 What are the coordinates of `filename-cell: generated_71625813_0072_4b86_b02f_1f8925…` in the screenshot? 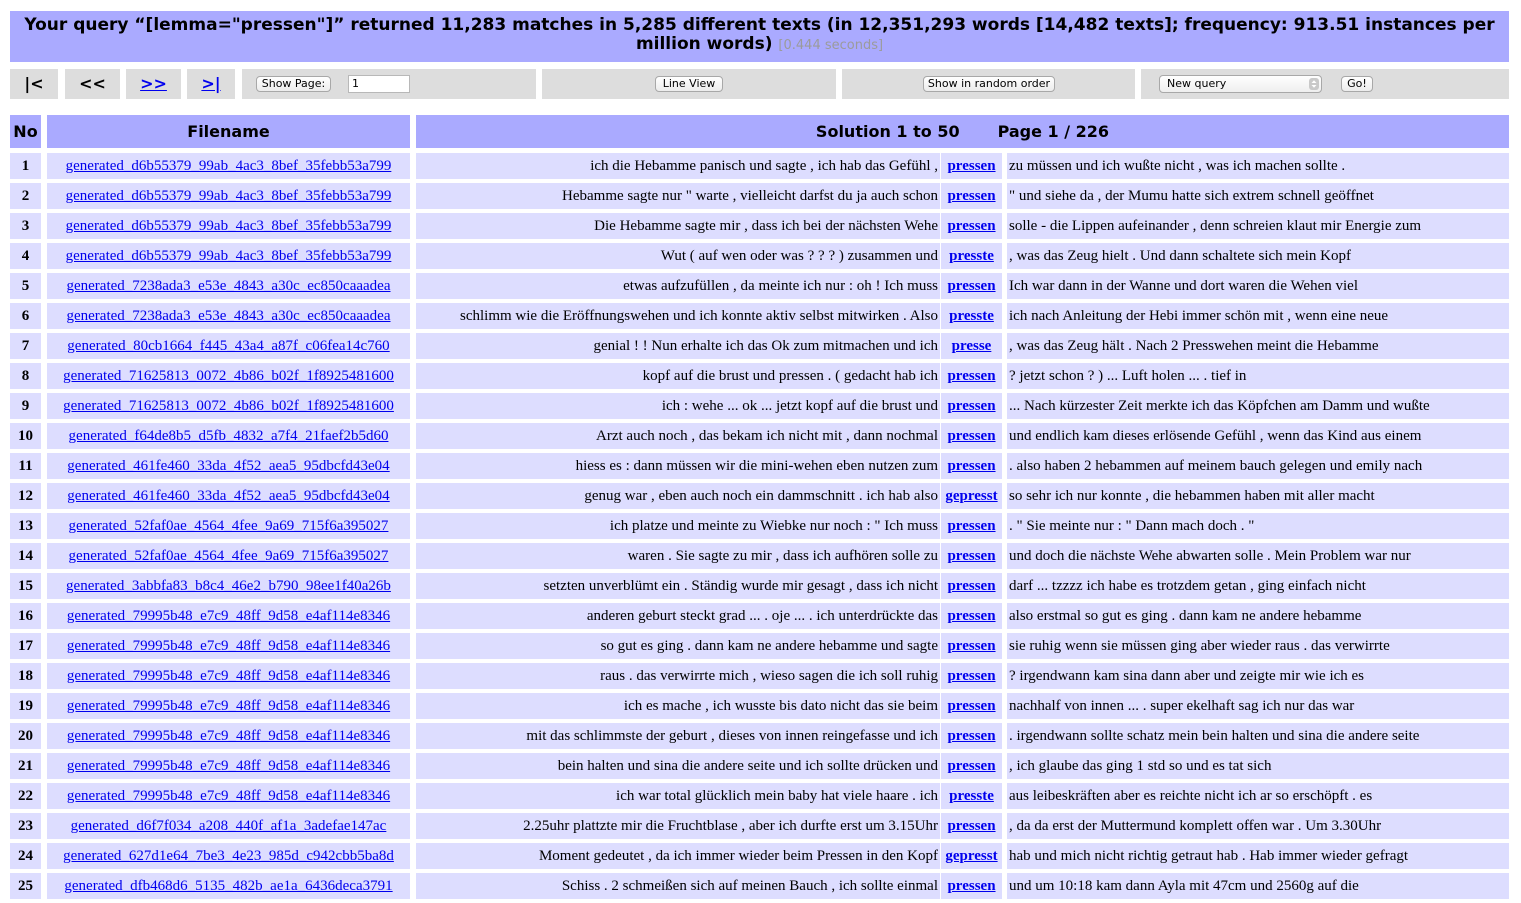 It's located at (228, 406).